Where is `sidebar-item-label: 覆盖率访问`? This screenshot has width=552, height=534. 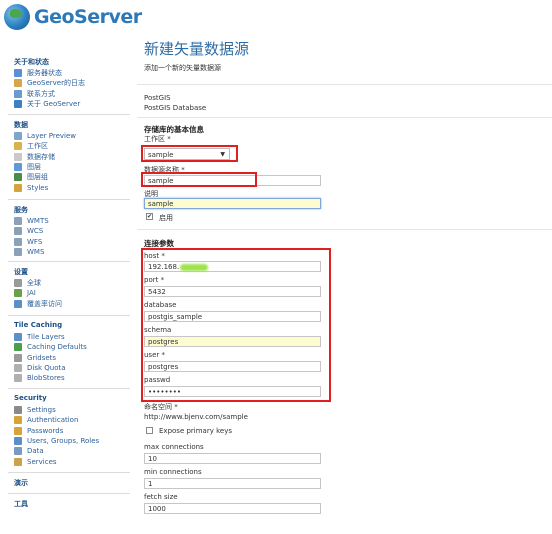
sidebar-item-label: 覆盖率访问 is located at coordinates (44, 303).